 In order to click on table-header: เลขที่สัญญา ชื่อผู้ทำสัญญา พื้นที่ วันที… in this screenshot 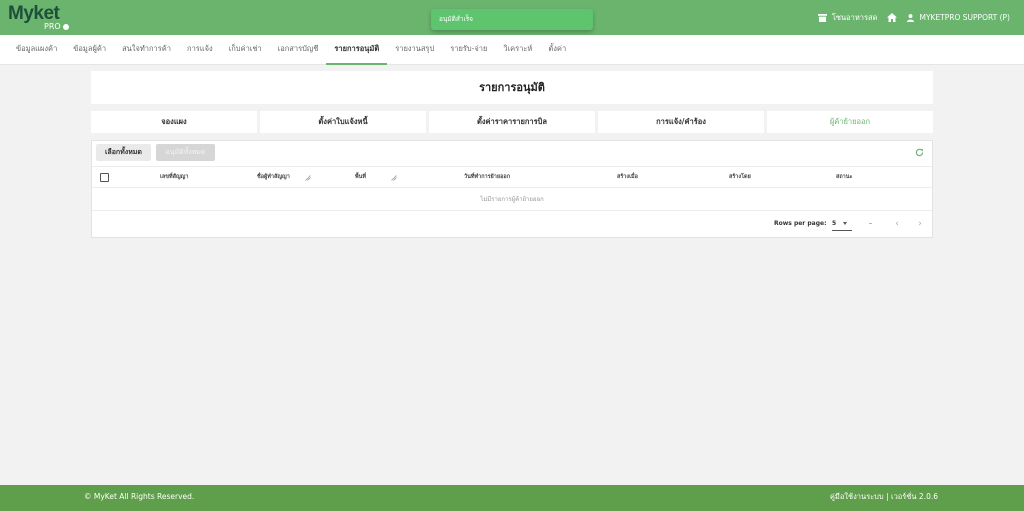, I will do `click(512, 177)`.